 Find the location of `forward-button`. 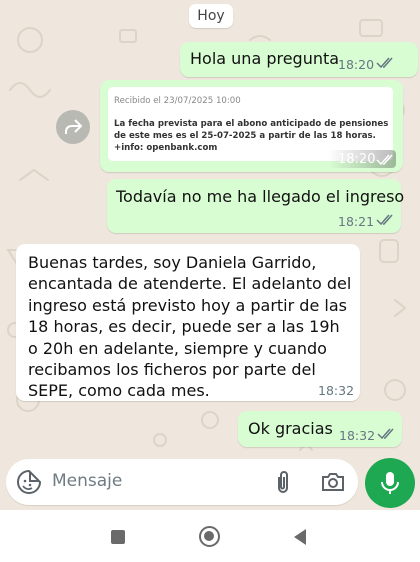

forward-button is located at coordinates (73, 127).